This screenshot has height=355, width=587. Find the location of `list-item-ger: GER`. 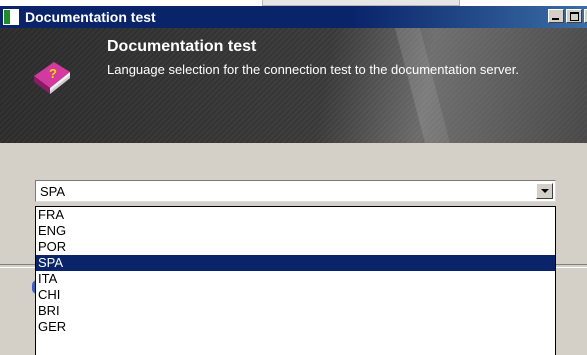

list-item-ger: GER is located at coordinates (295, 327).